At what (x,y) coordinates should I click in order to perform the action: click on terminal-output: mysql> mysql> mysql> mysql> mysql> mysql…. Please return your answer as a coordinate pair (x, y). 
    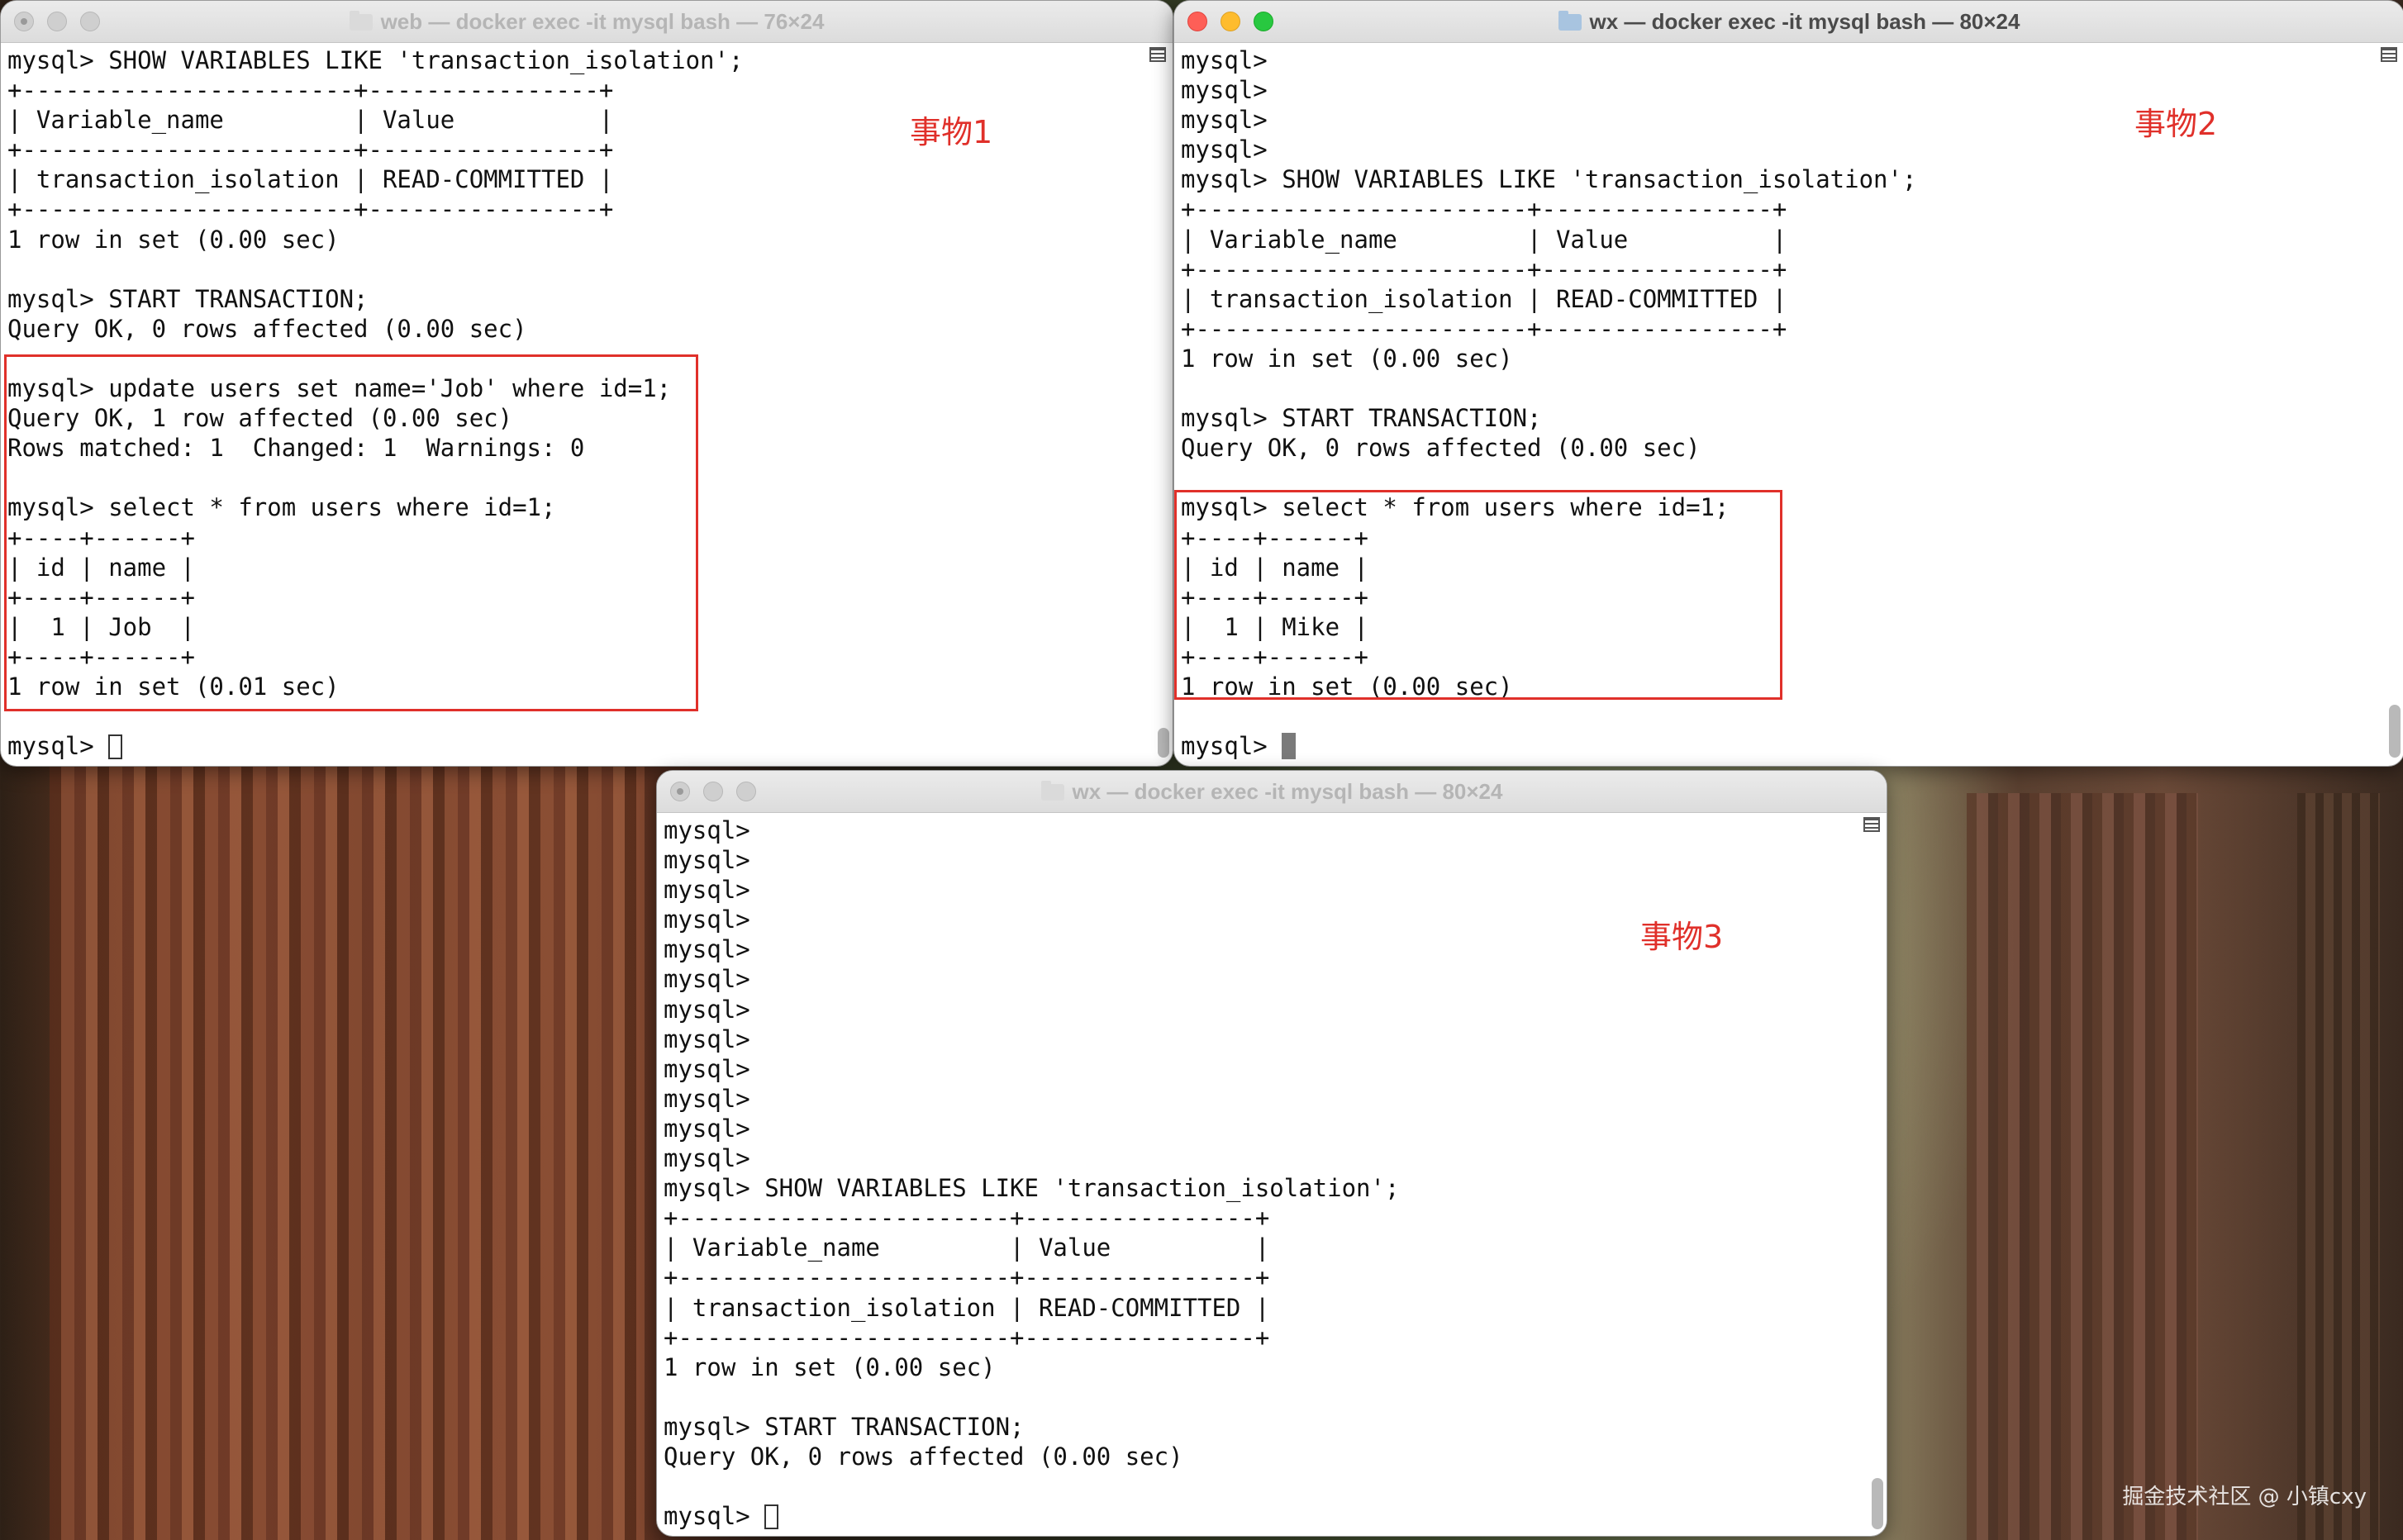
    Looking at the image, I should click on (1031, 1173).